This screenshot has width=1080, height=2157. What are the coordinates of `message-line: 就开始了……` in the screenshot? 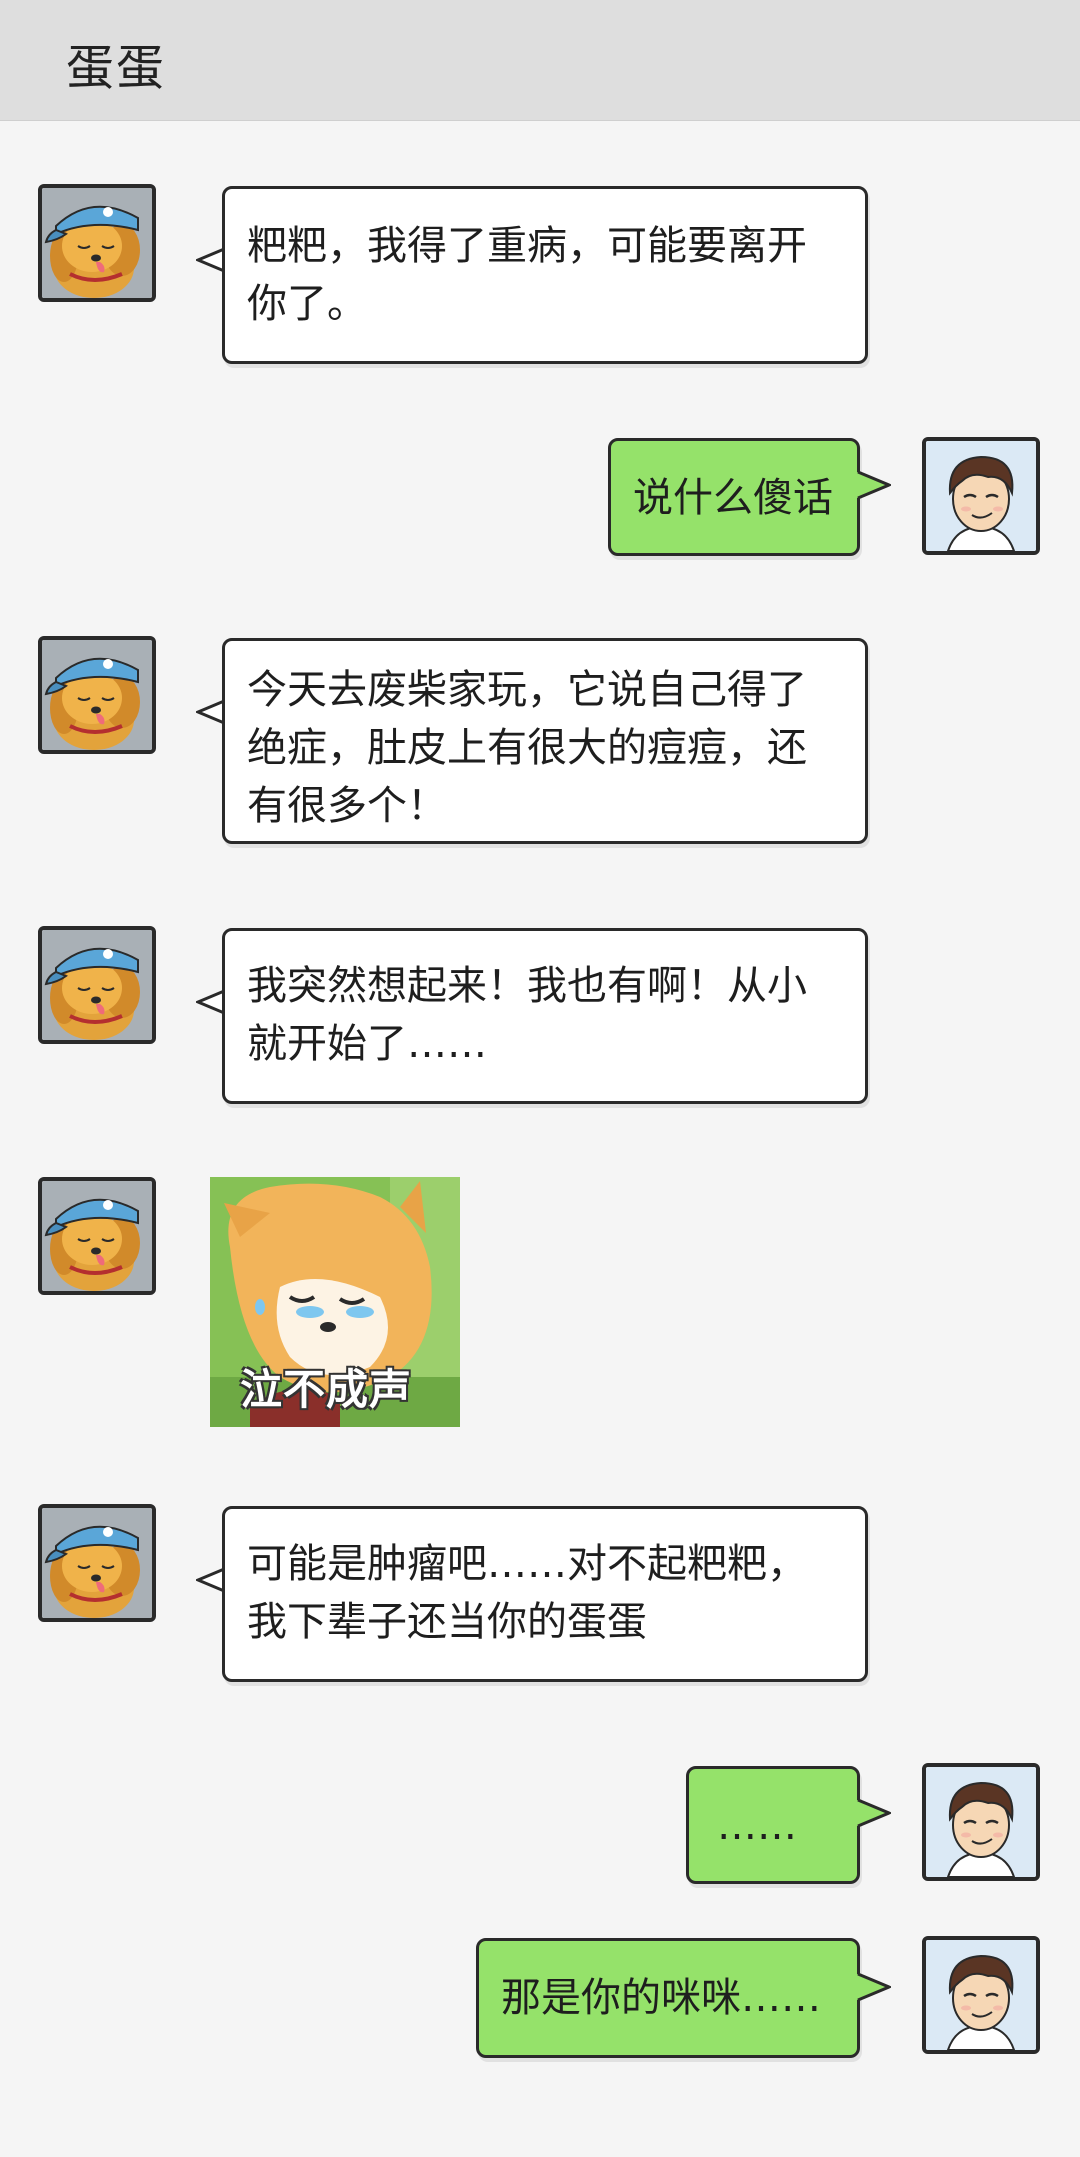 It's located at (367, 1044).